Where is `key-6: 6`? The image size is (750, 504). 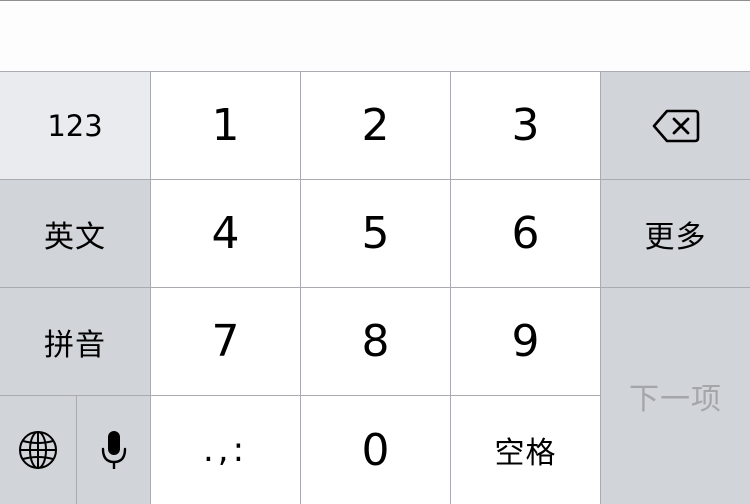 key-6: 6 is located at coordinates (525, 233).